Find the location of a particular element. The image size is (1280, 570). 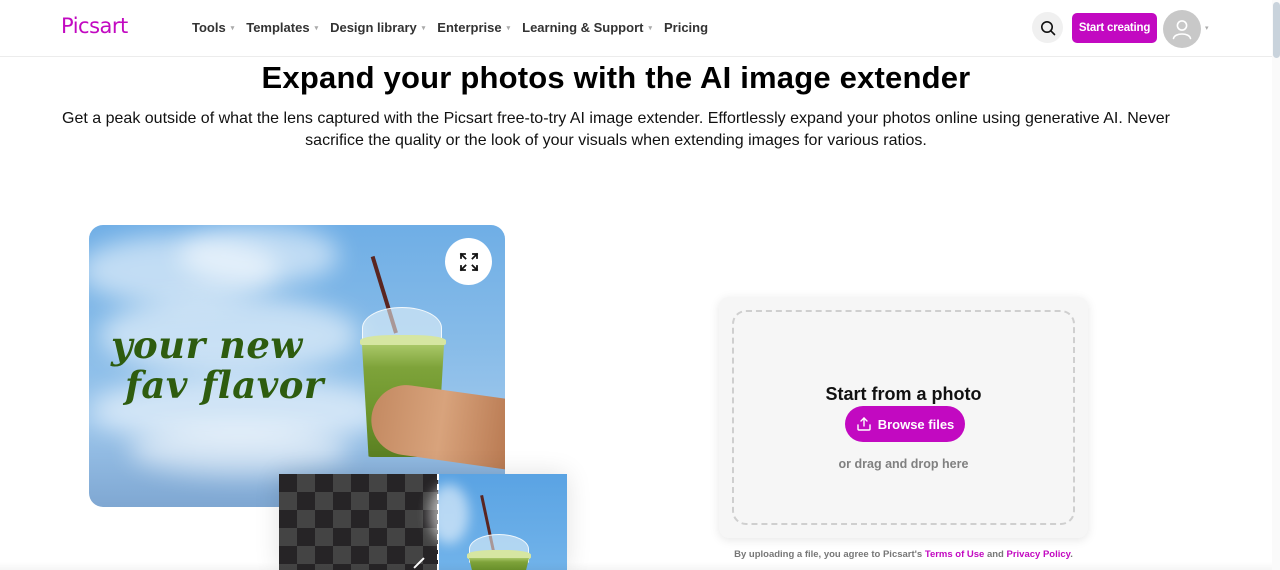

nav-item-tools: Tools ▾ is located at coordinates (213, 27).